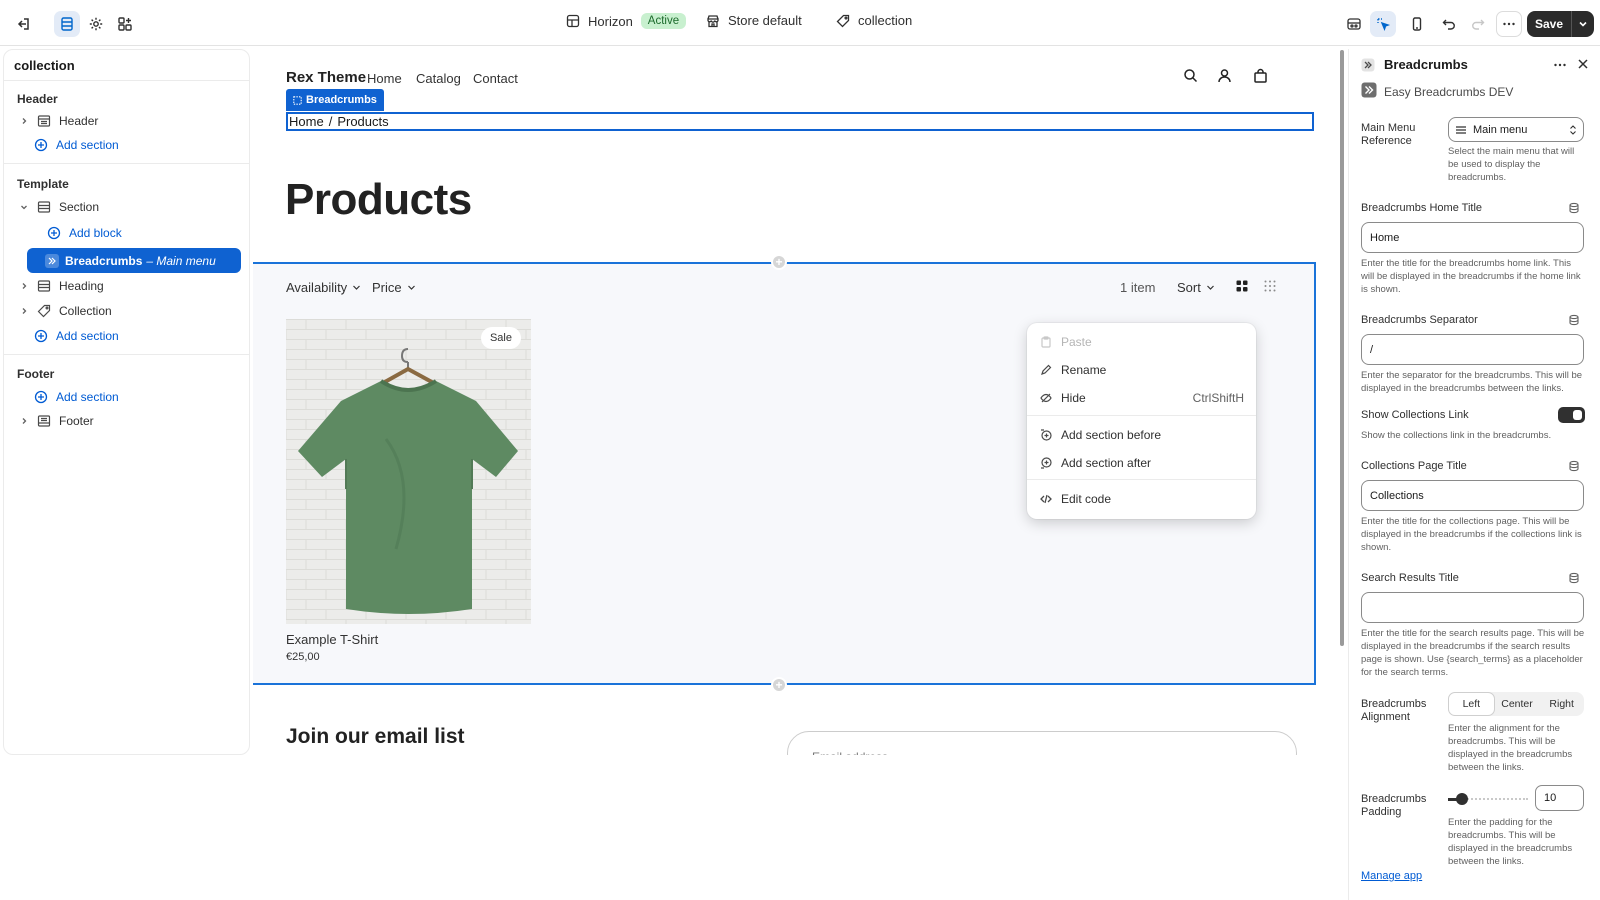 The height and width of the screenshot is (900, 1600). Describe the element at coordinates (1190, 75) in the screenshot. I see `search-icon` at that location.